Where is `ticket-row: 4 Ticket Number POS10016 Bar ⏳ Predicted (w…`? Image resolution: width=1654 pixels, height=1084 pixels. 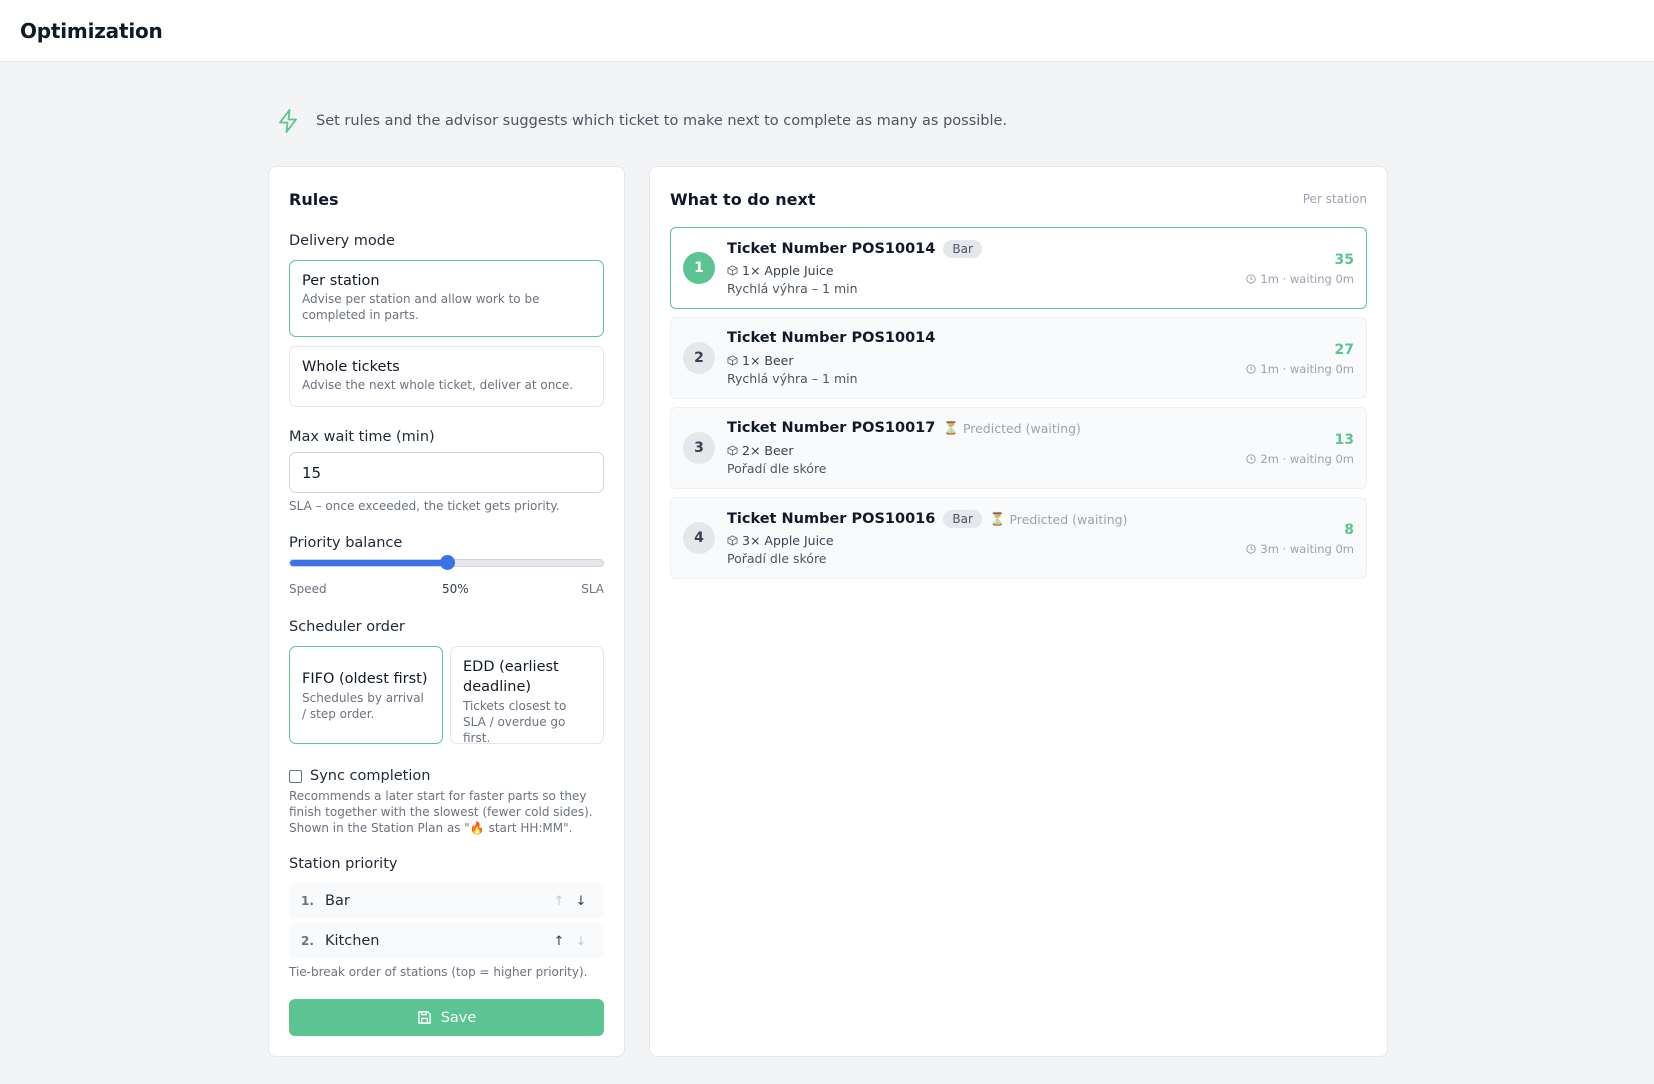
ticket-row: 4 Ticket Number POS10016 Bar ⏳ Predicted (w… is located at coordinates (1018, 538).